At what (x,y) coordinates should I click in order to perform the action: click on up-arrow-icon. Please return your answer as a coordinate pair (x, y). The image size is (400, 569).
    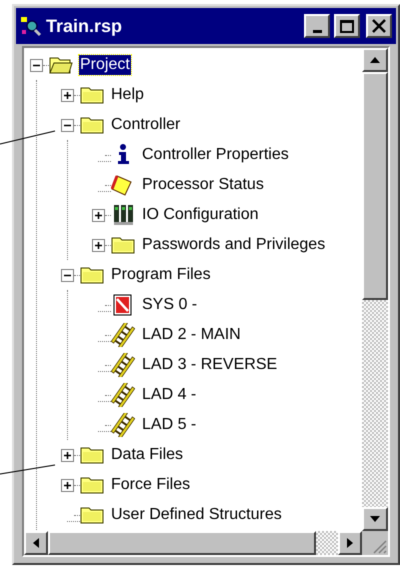
    Looking at the image, I should click on (375, 60).